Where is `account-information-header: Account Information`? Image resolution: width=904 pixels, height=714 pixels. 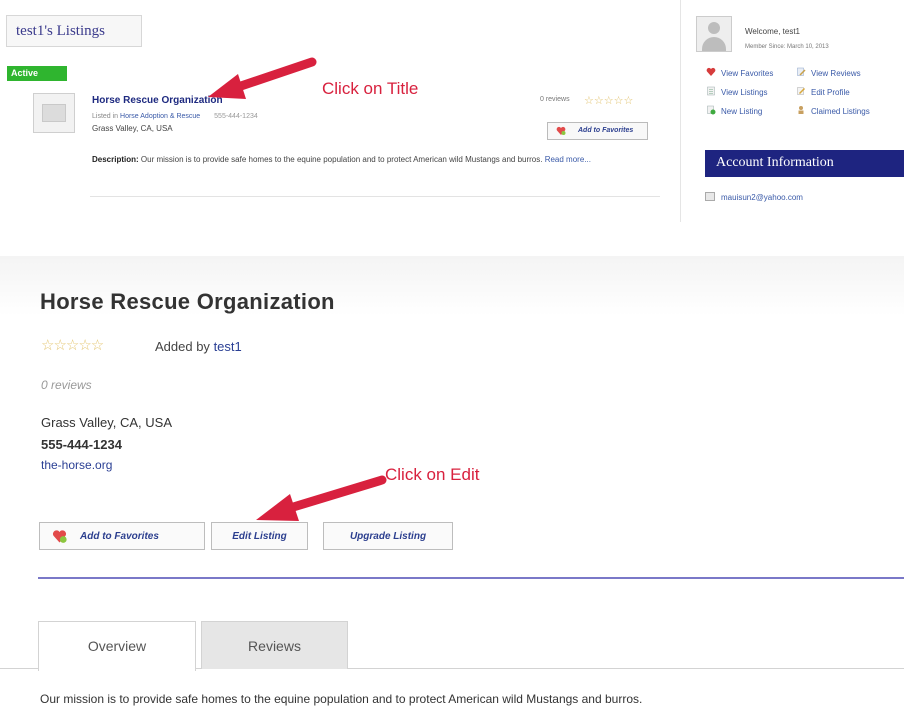
account-information-header: Account Information is located at coordinates (804, 163).